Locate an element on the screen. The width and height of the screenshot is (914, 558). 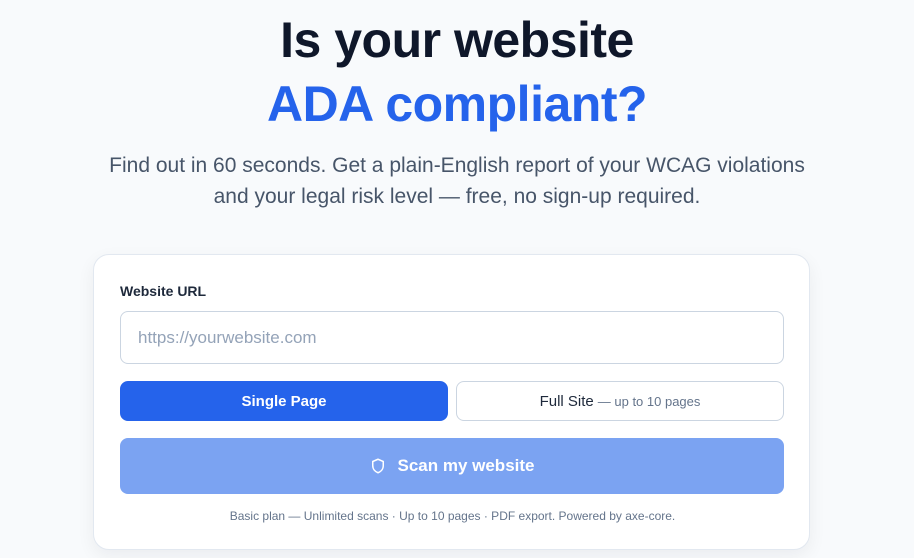
single-page-button: Single Page is located at coordinates (284, 401).